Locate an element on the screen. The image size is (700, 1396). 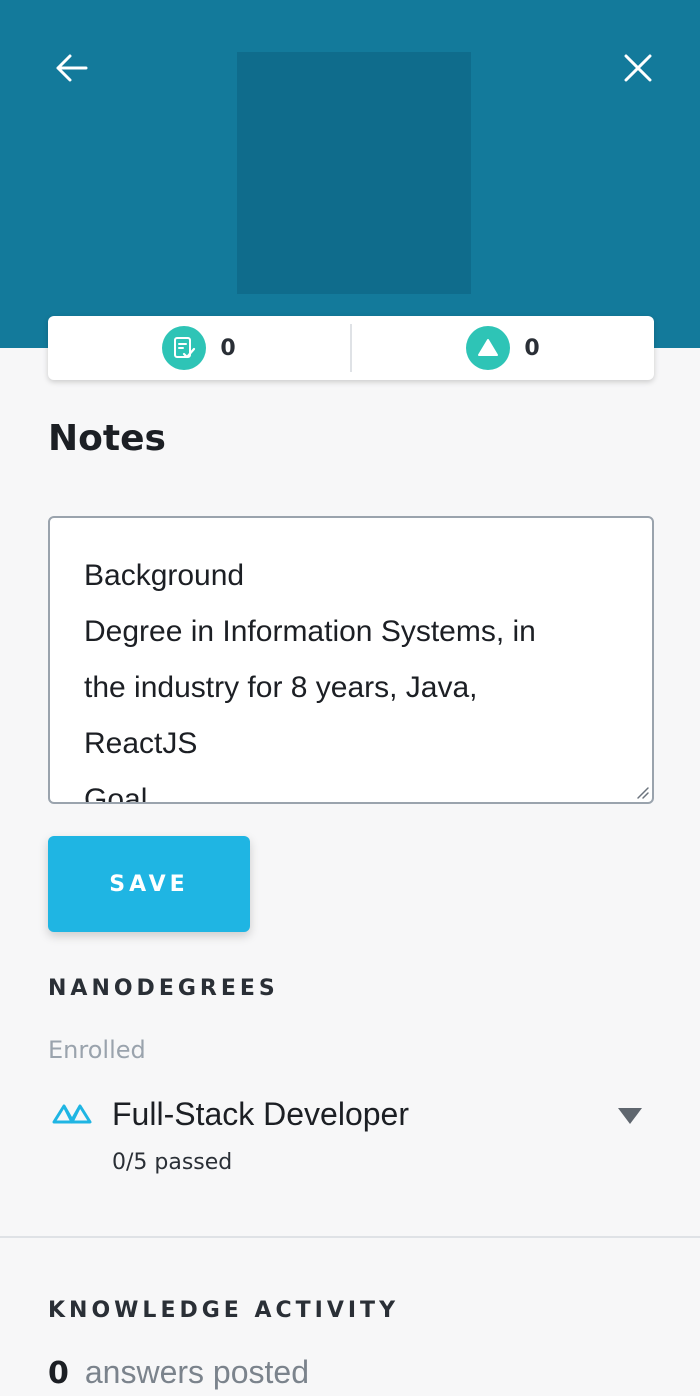
notes-line: Goal is located at coordinates (116, 793).